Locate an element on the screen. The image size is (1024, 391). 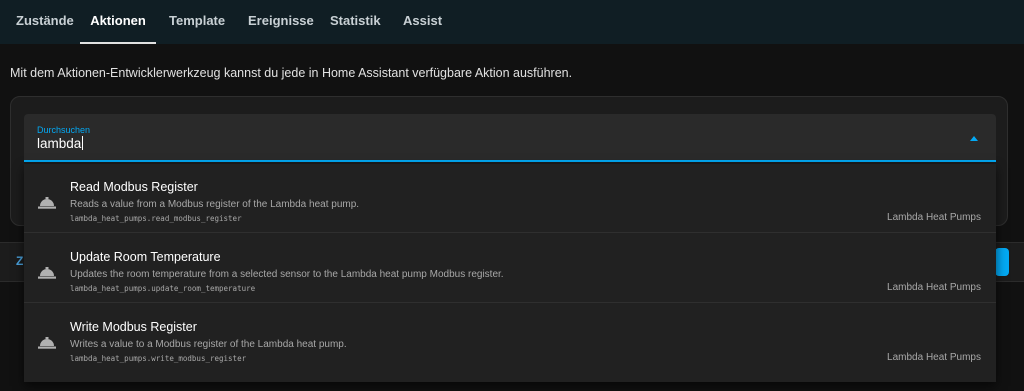
action-search-field: Durchsuchen lambda is located at coordinates (510, 138).